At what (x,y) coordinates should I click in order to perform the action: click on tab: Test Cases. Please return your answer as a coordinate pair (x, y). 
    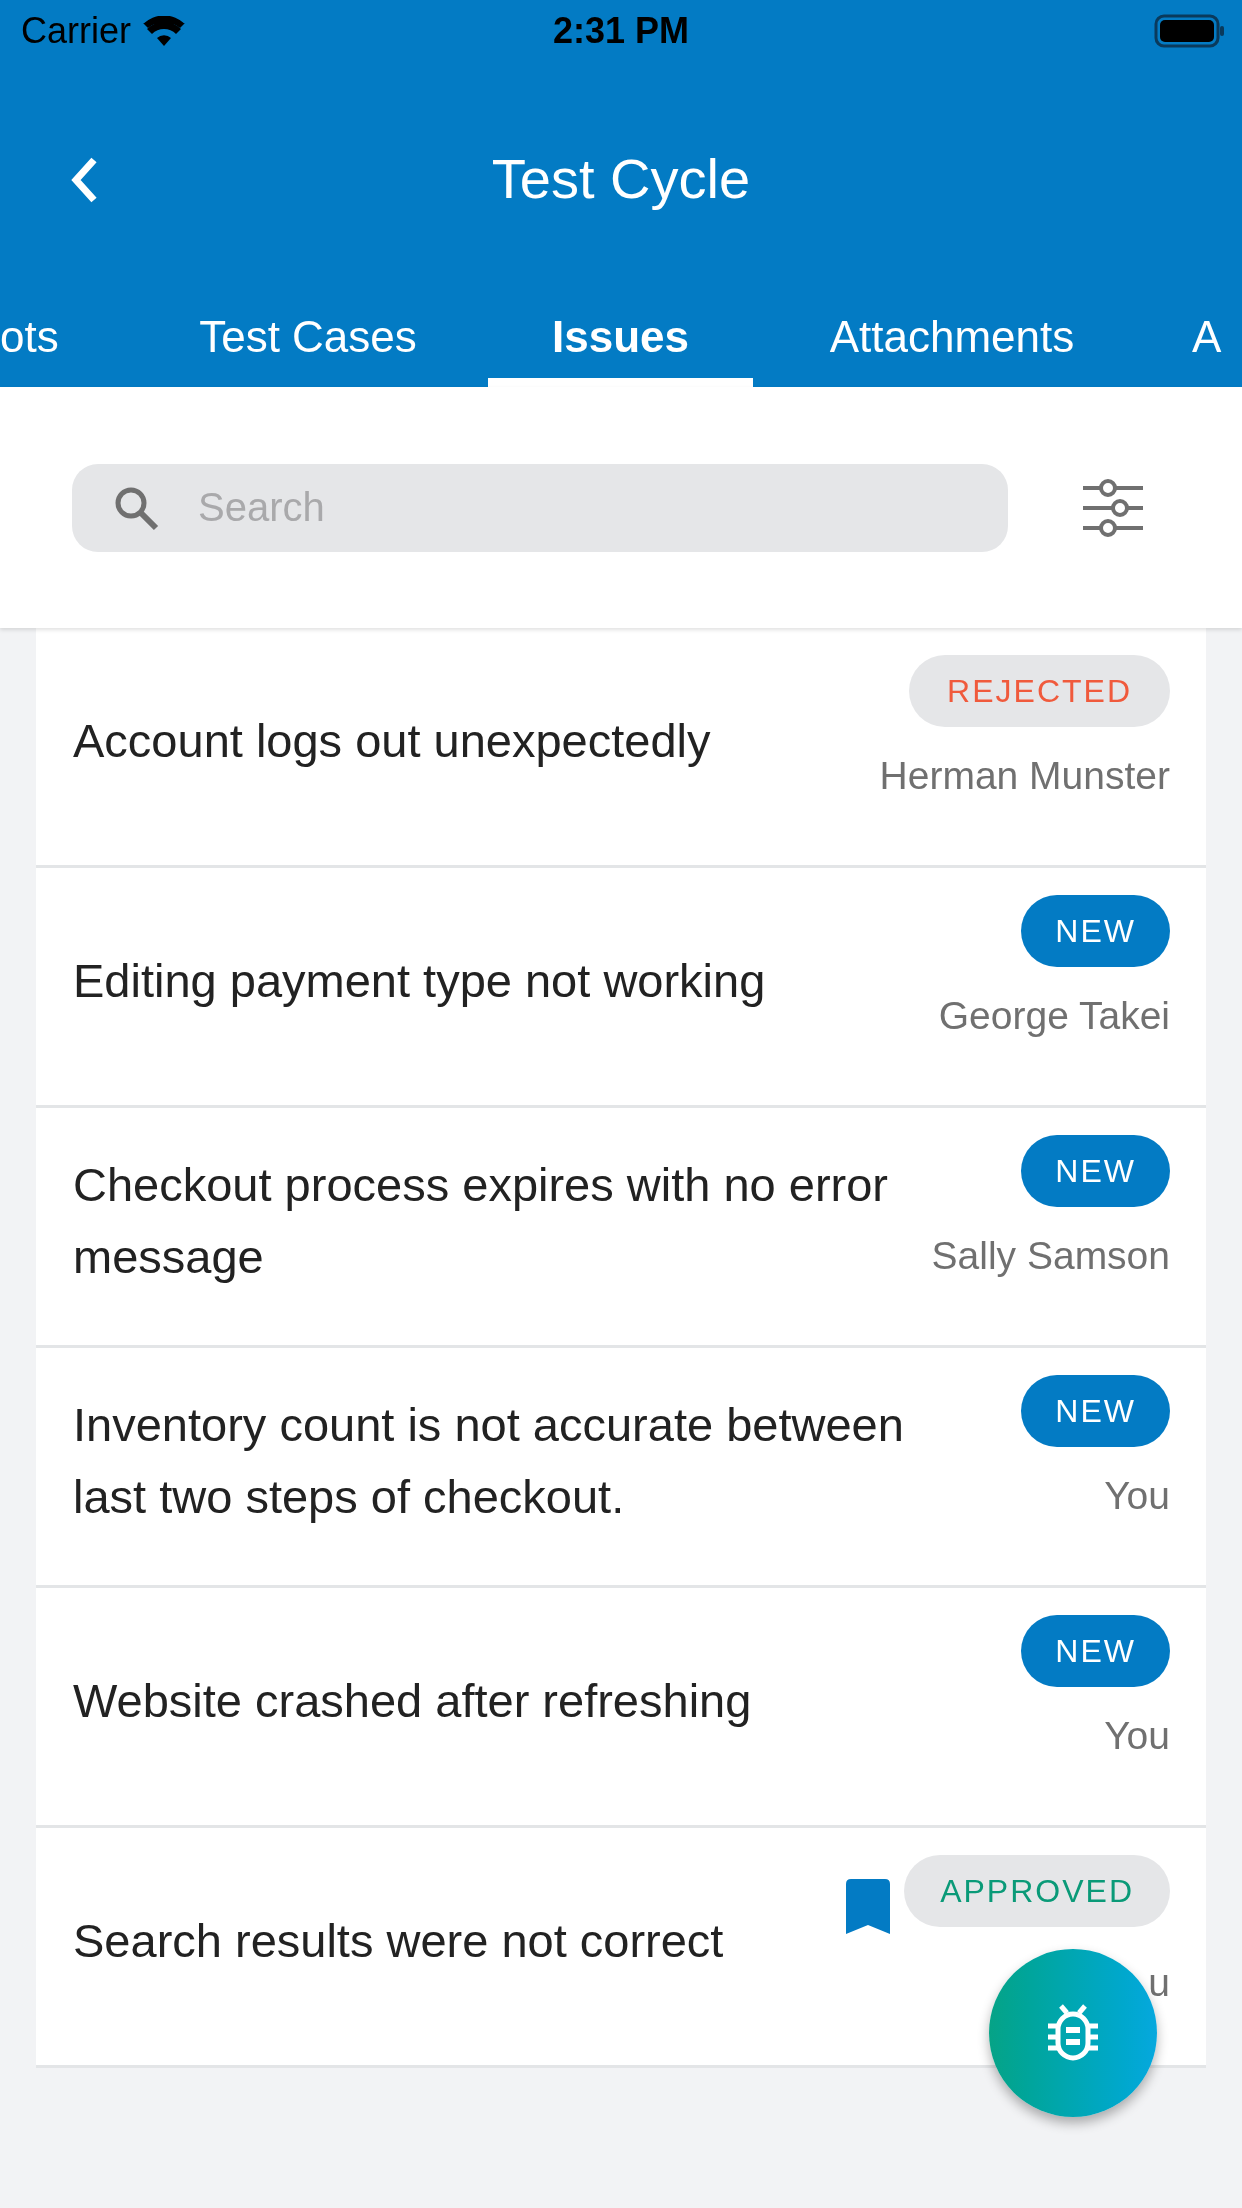
    Looking at the image, I should click on (308, 344).